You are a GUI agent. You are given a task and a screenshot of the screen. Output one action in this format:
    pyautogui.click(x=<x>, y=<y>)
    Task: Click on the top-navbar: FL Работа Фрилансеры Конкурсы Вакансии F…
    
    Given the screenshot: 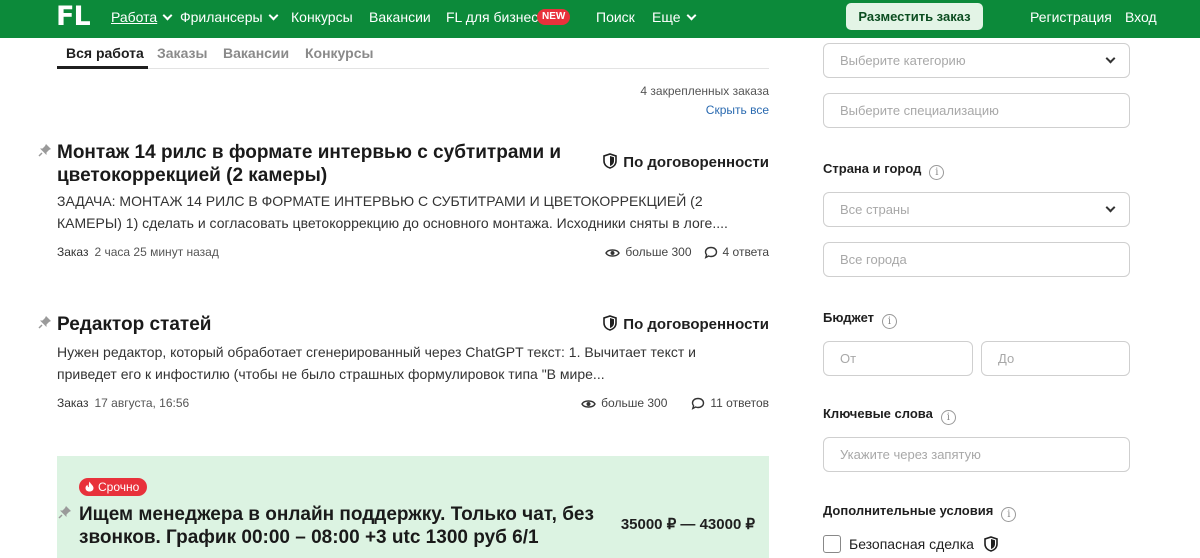 What is the action you would take?
    pyautogui.click(x=600, y=19)
    